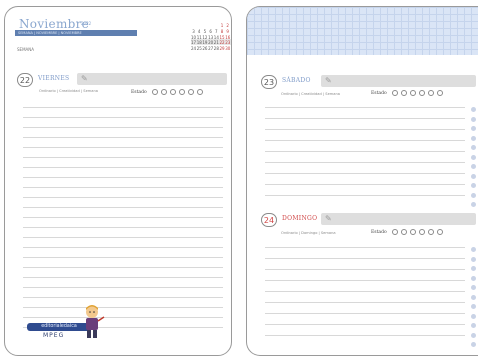 The width and height of the screenshot is (479, 360). Describe the element at coordinates (25, 80) in the screenshot. I see `day-number: 22` at that location.